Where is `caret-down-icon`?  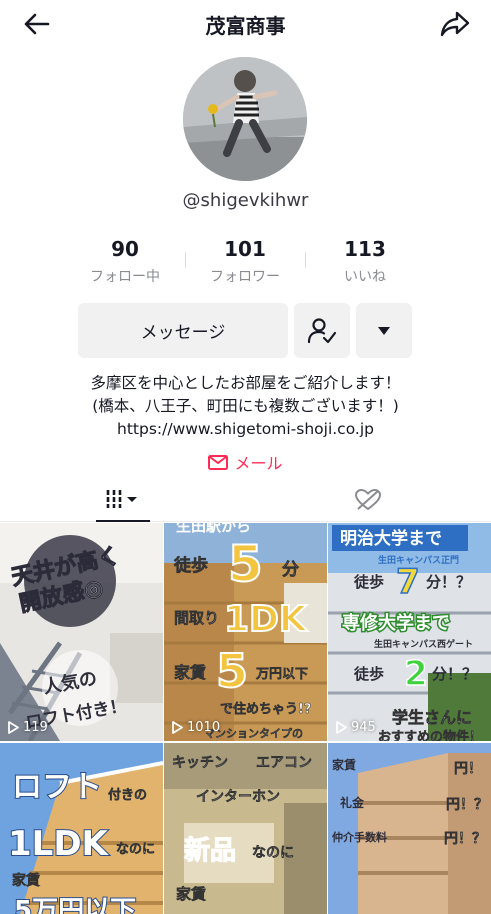 caret-down-icon is located at coordinates (384, 330).